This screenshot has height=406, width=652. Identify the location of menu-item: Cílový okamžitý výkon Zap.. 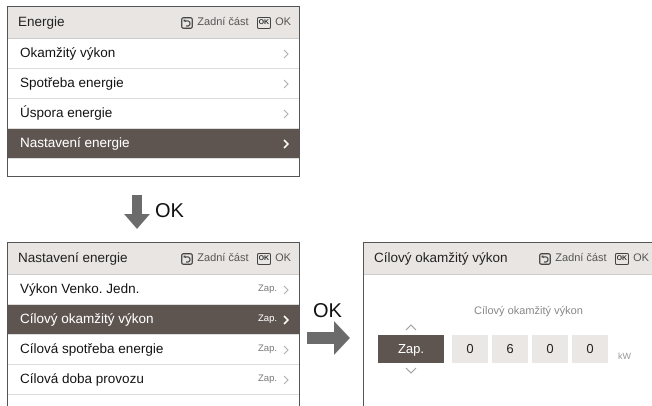
(153, 320).